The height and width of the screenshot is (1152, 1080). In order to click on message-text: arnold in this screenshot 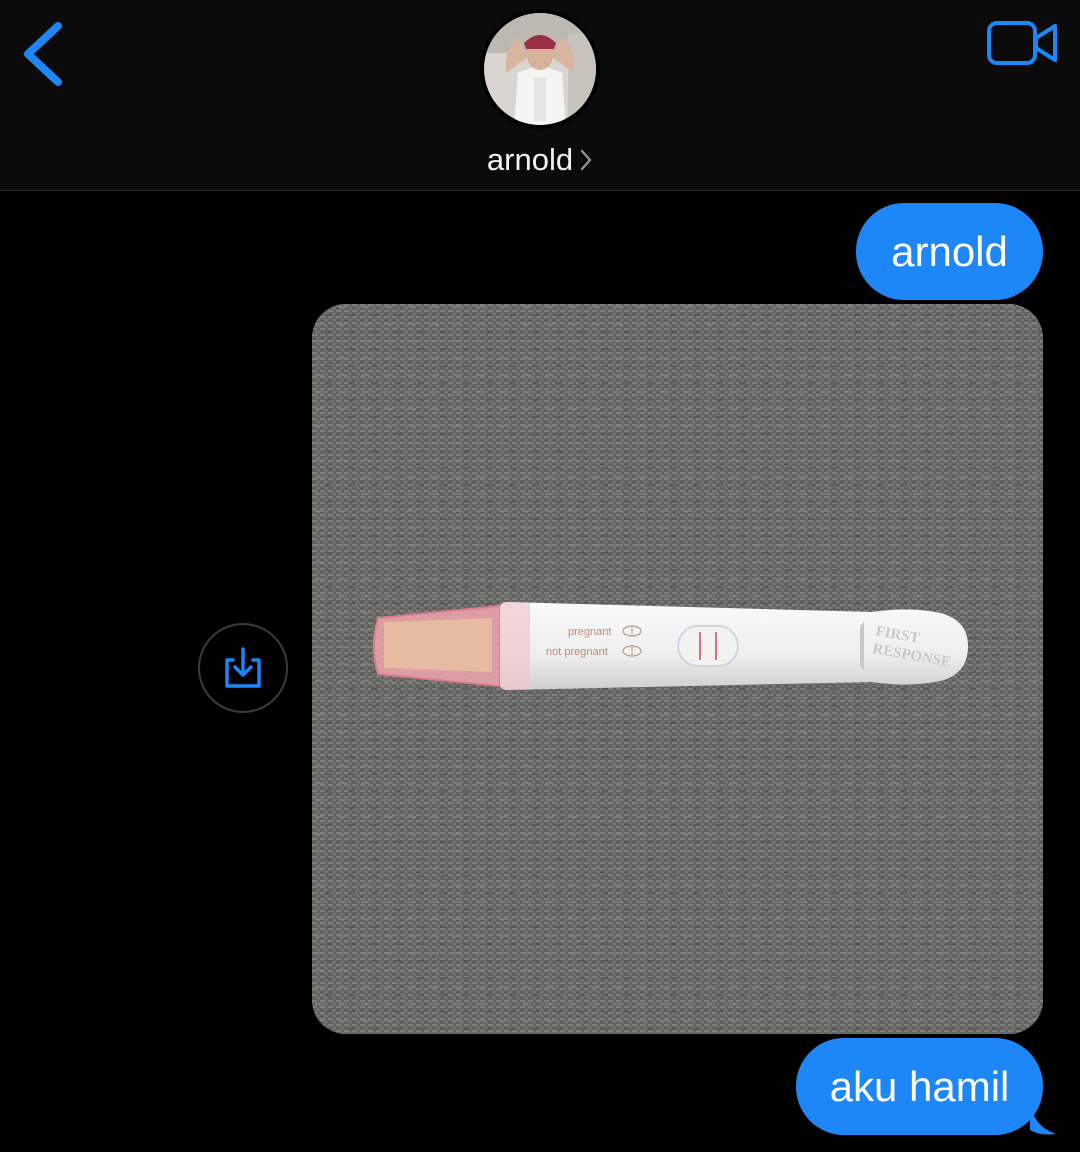, I will do `click(949, 251)`.